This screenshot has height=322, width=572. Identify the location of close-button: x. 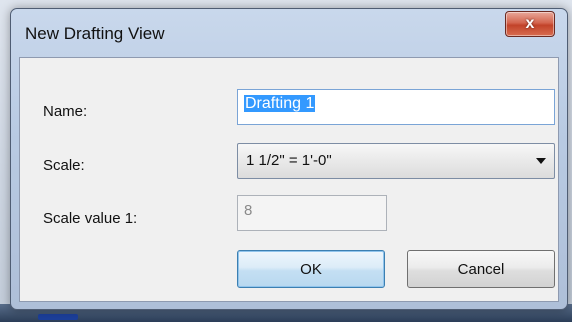
(530, 24).